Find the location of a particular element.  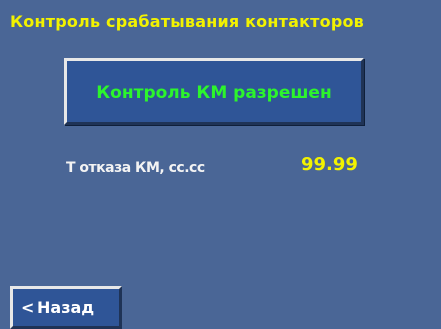

back-arrow-icon: < is located at coordinates (28, 307).